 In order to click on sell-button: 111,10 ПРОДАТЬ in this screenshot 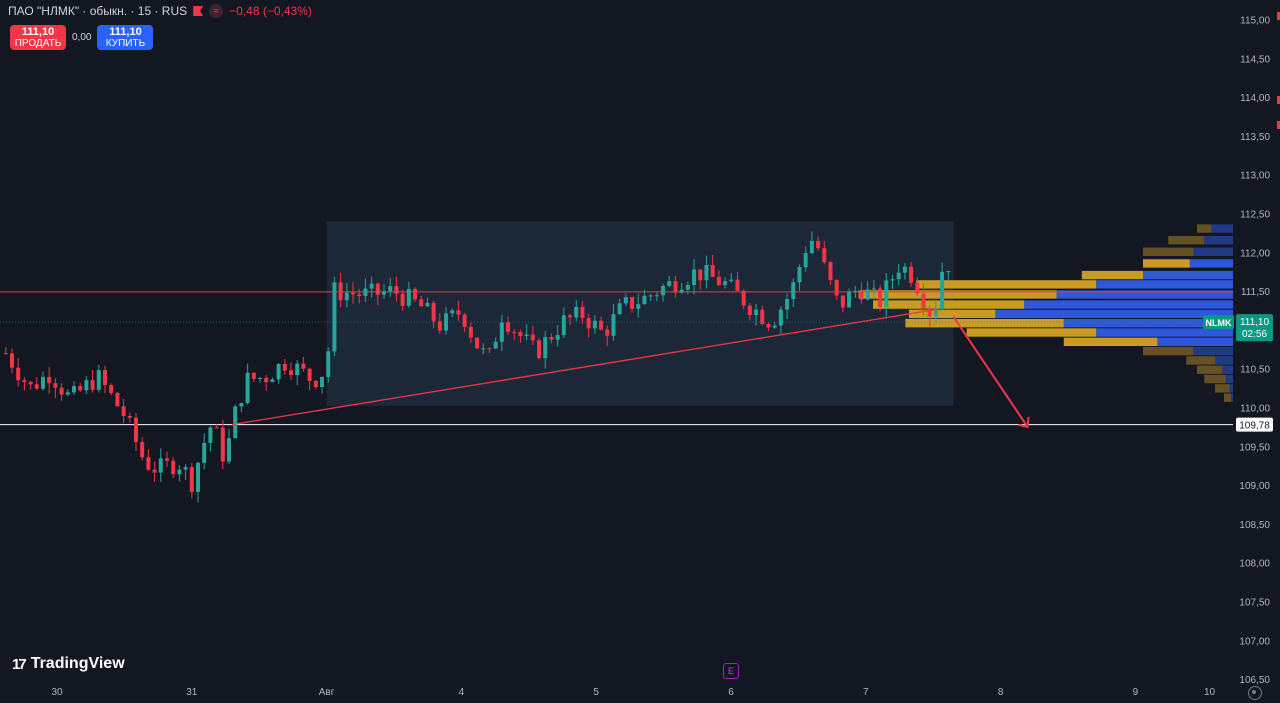, I will do `click(38, 37)`.